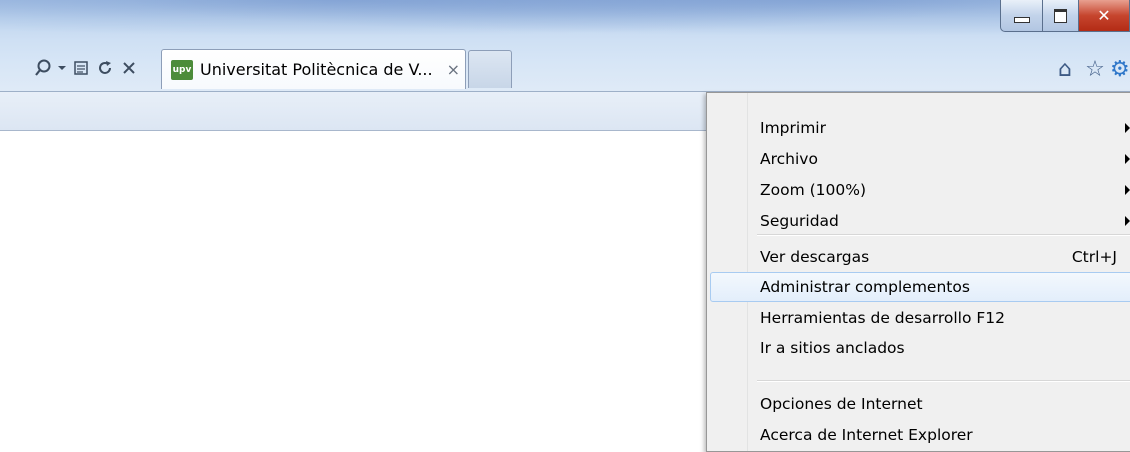 This screenshot has width=1130, height=452. I want to click on close-icon: ✕, so click(1104, 15).